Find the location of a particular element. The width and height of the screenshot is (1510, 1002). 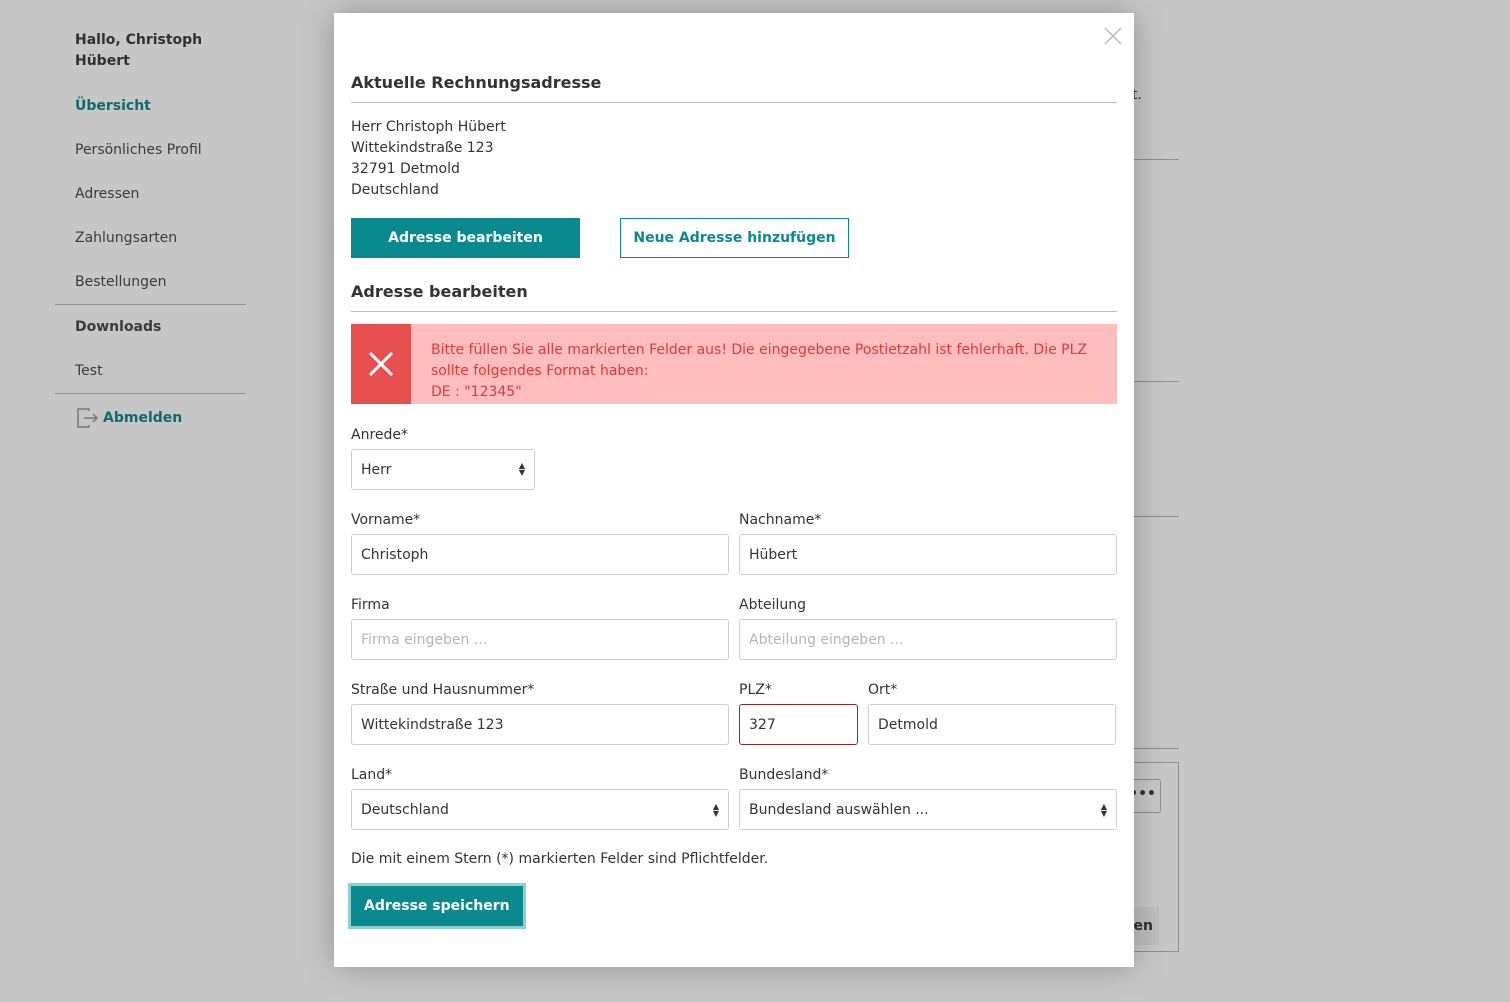

lastname-label: Nachname* is located at coordinates (780, 520).